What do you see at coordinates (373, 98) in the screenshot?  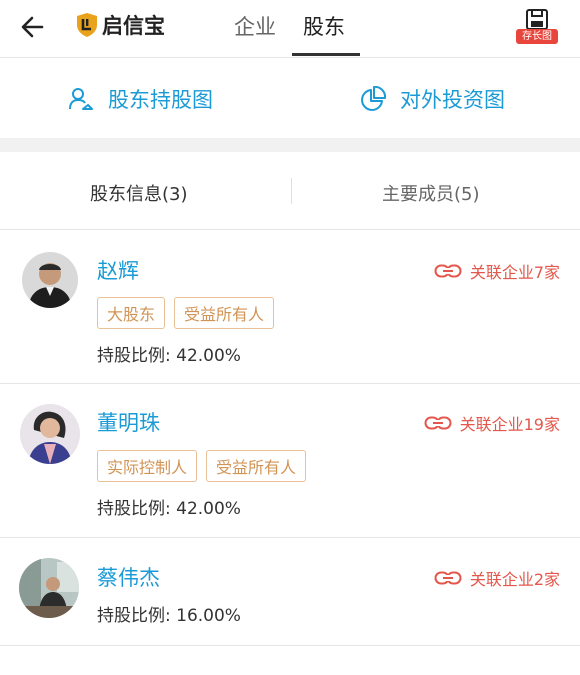 I see `pie-chart-icon` at bounding box center [373, 98].